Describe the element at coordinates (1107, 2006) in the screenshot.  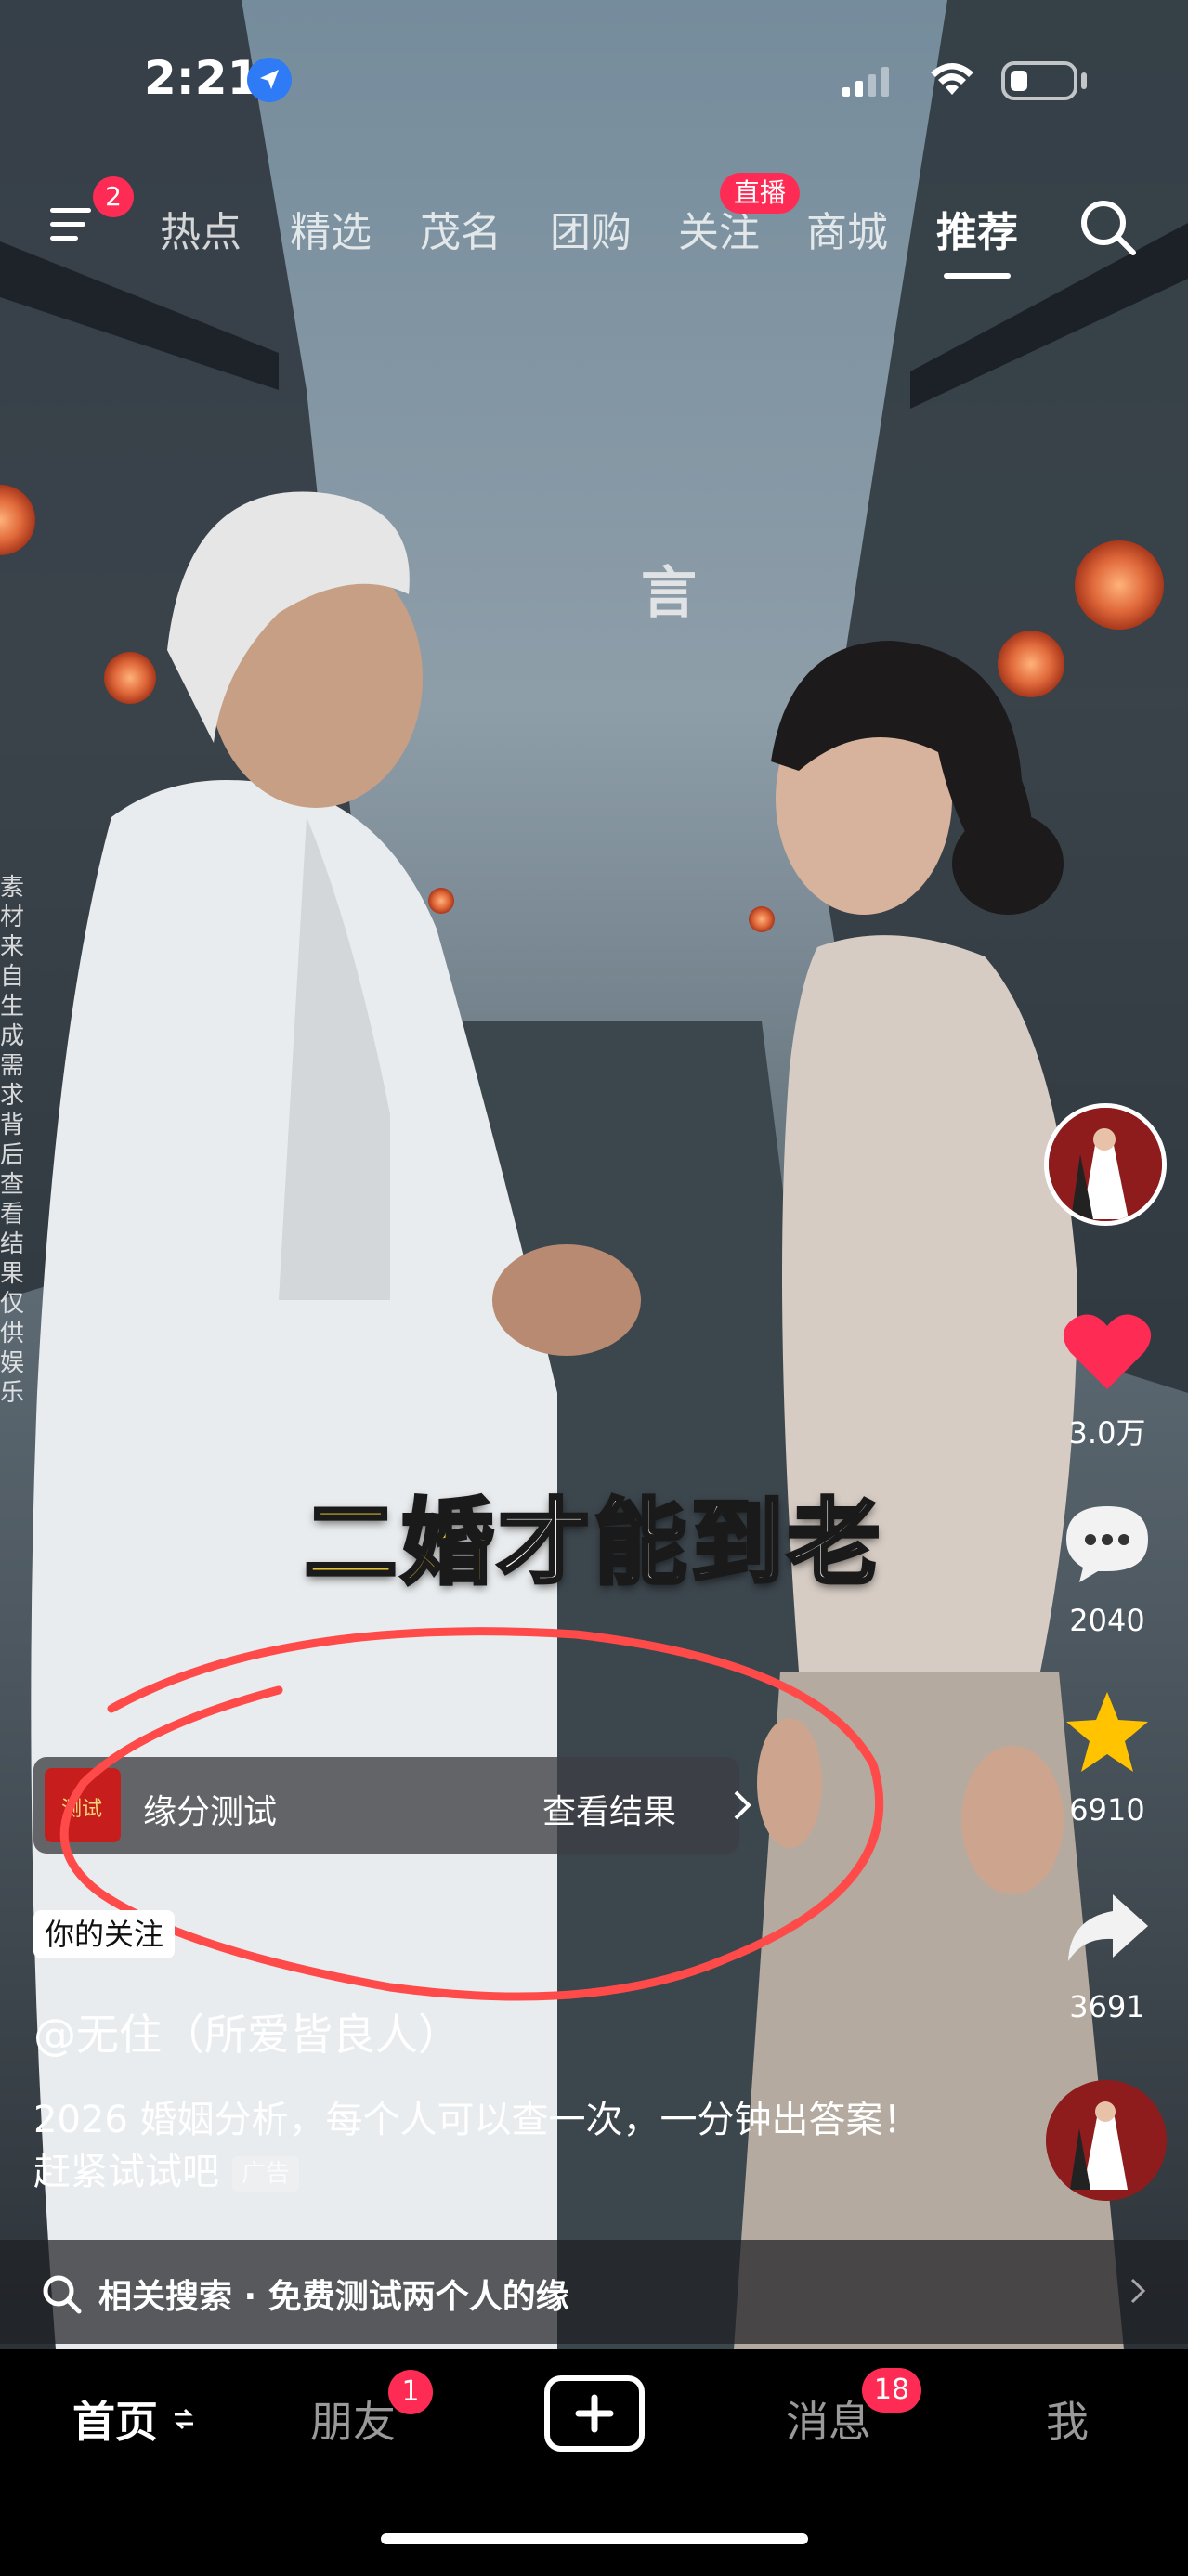
I see `share-count: 3691` at that location.